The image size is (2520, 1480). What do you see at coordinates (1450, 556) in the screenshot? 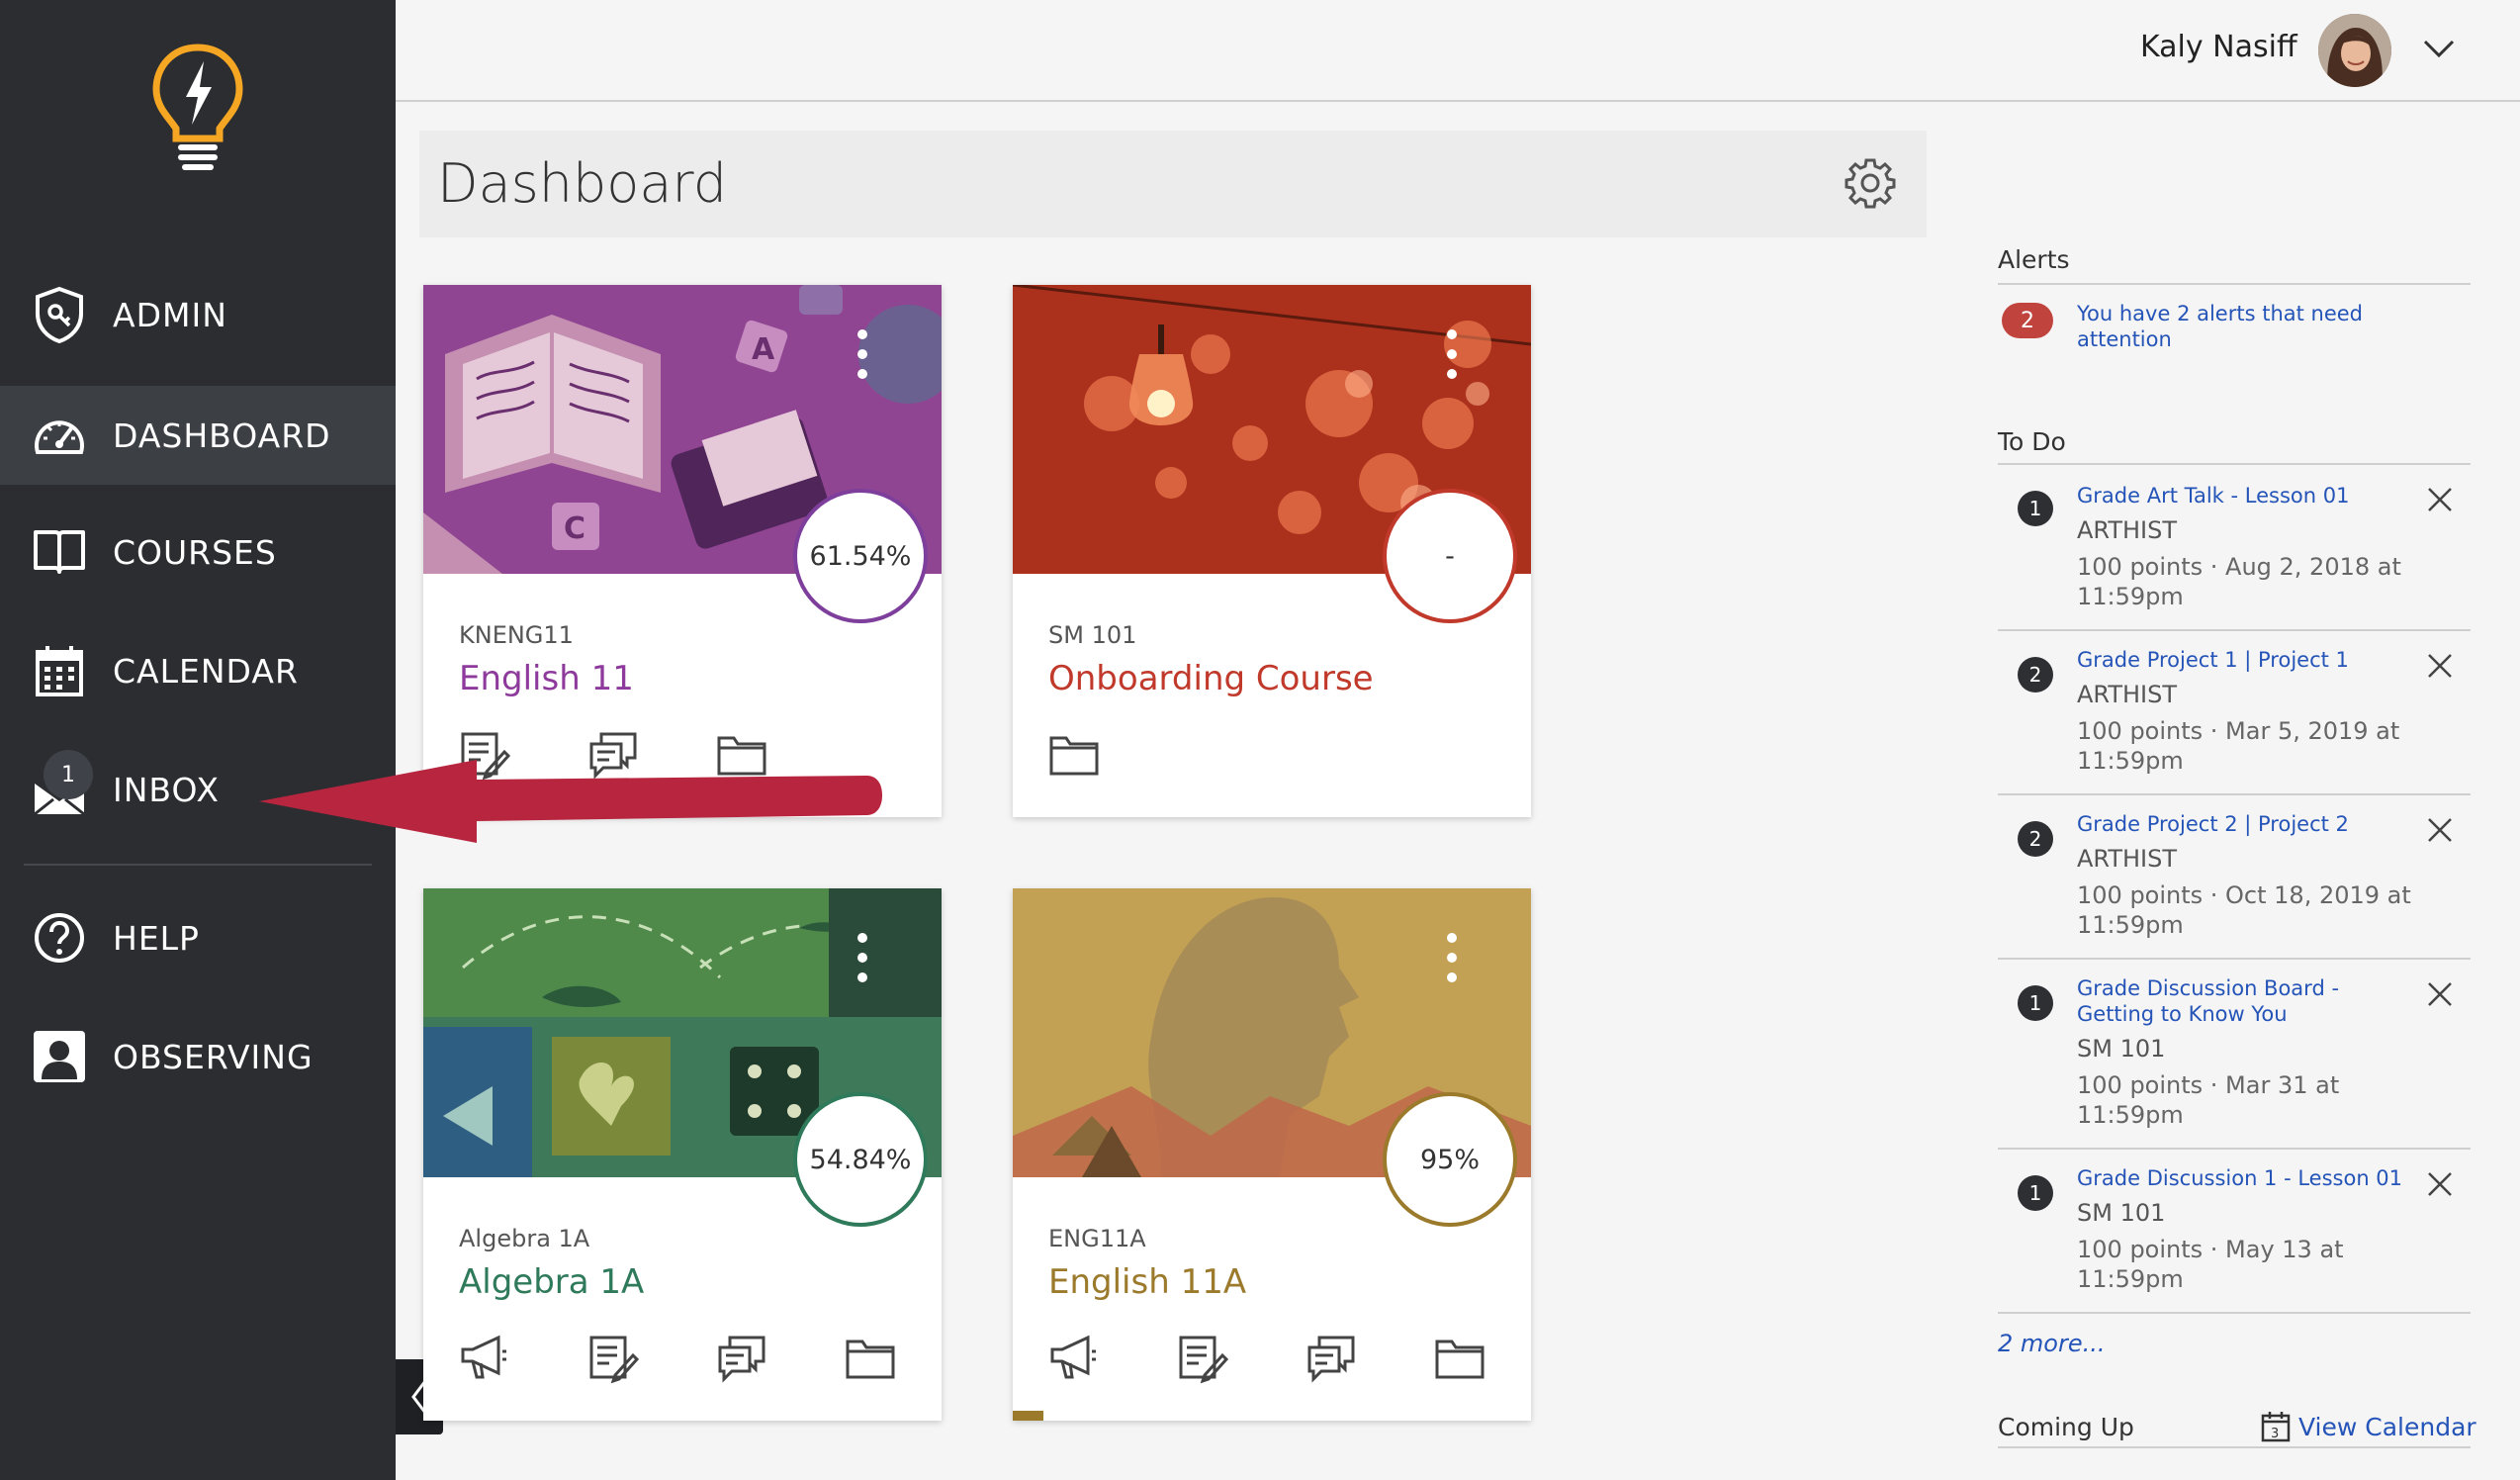
I see `course-grade-badge: -` at bounding box center [1450, 556].